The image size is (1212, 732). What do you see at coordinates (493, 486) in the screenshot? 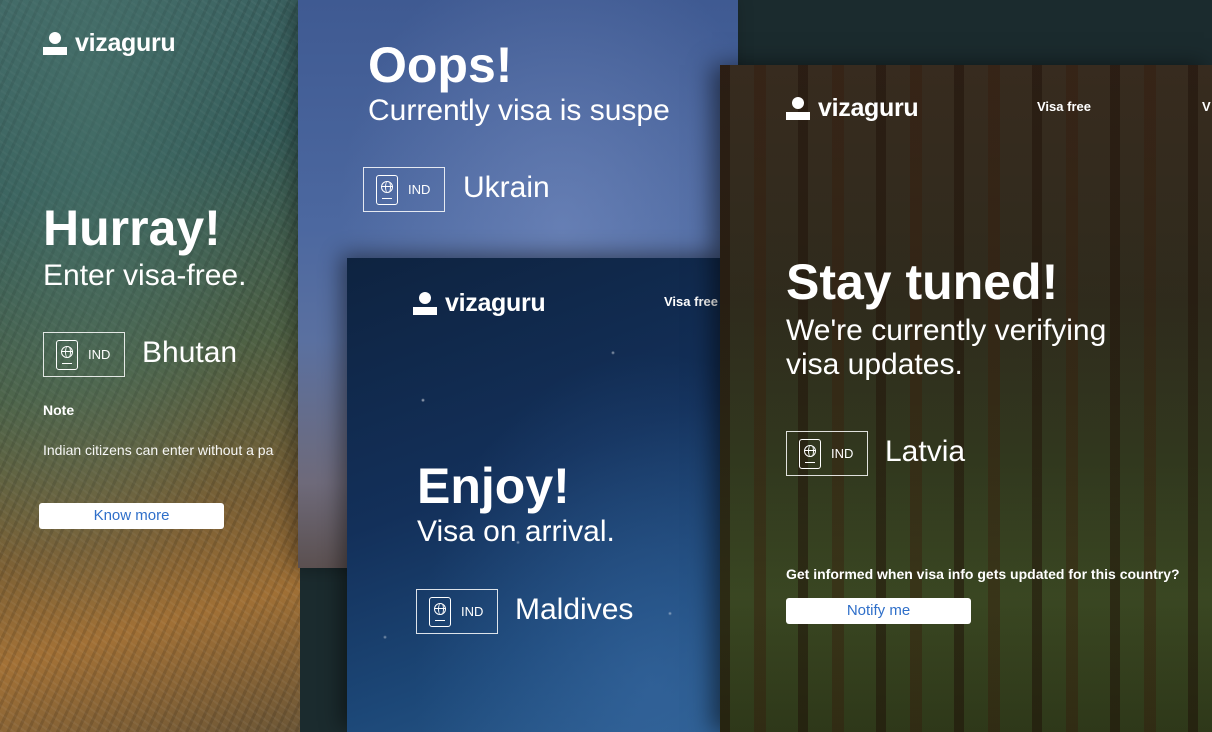
I see `card-heading: Enjoy!` at bounding box center [493, 486].